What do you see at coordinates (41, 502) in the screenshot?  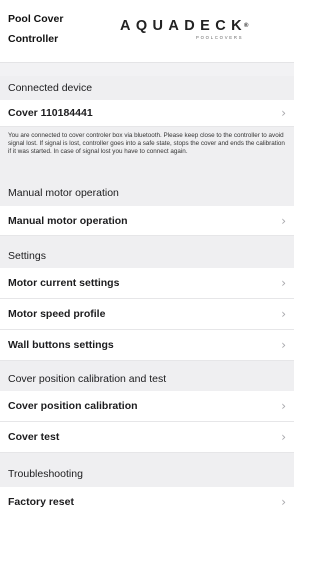 I see `factory-reset-label: Factory reset` at bounding box center [41, 502].